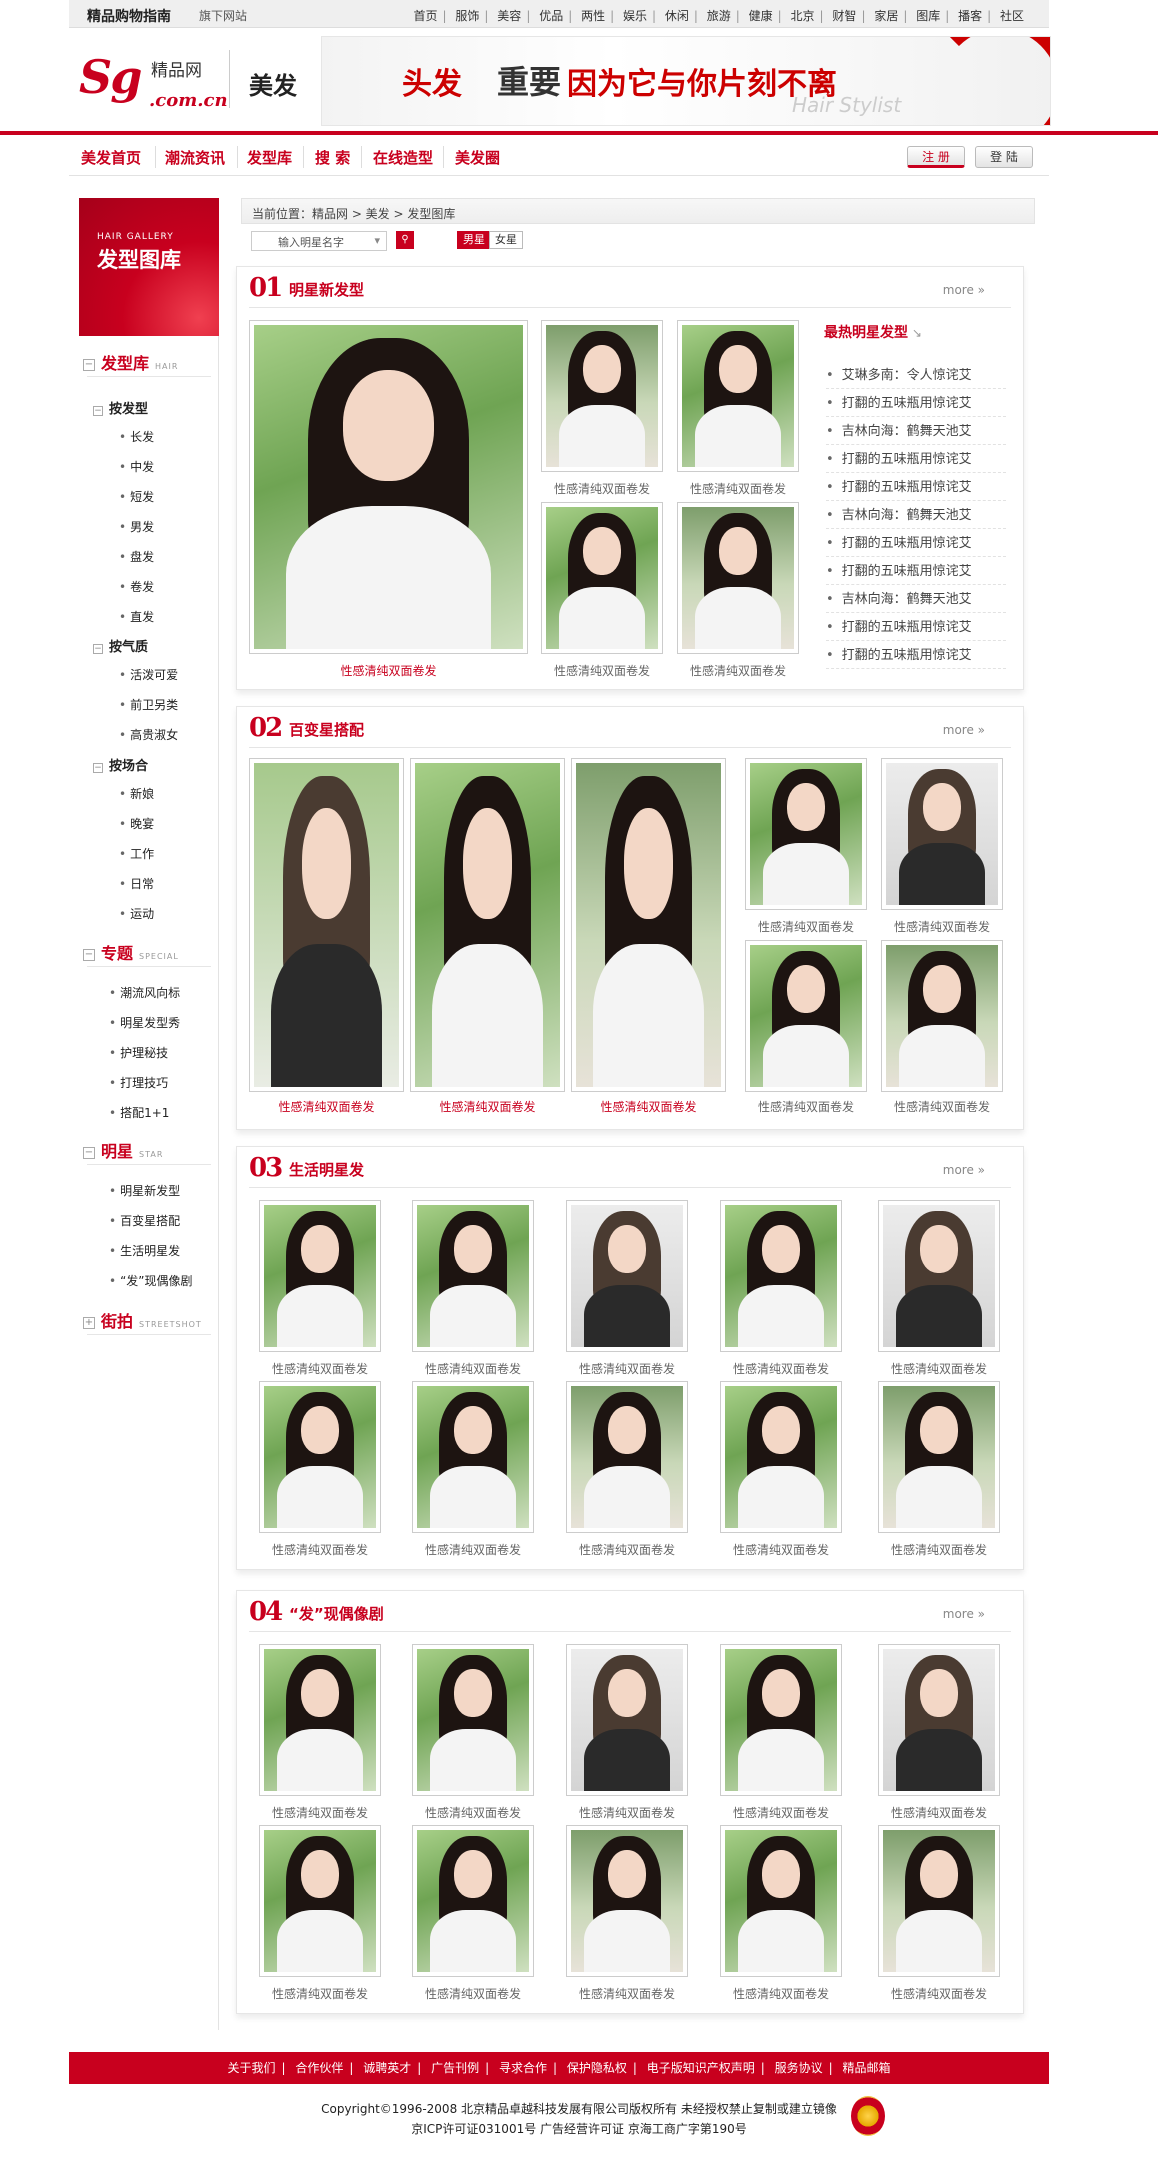  Describe the element at coordinates (136, 466) in the screenshot. I see `sidebar-item: 中发` at that location.